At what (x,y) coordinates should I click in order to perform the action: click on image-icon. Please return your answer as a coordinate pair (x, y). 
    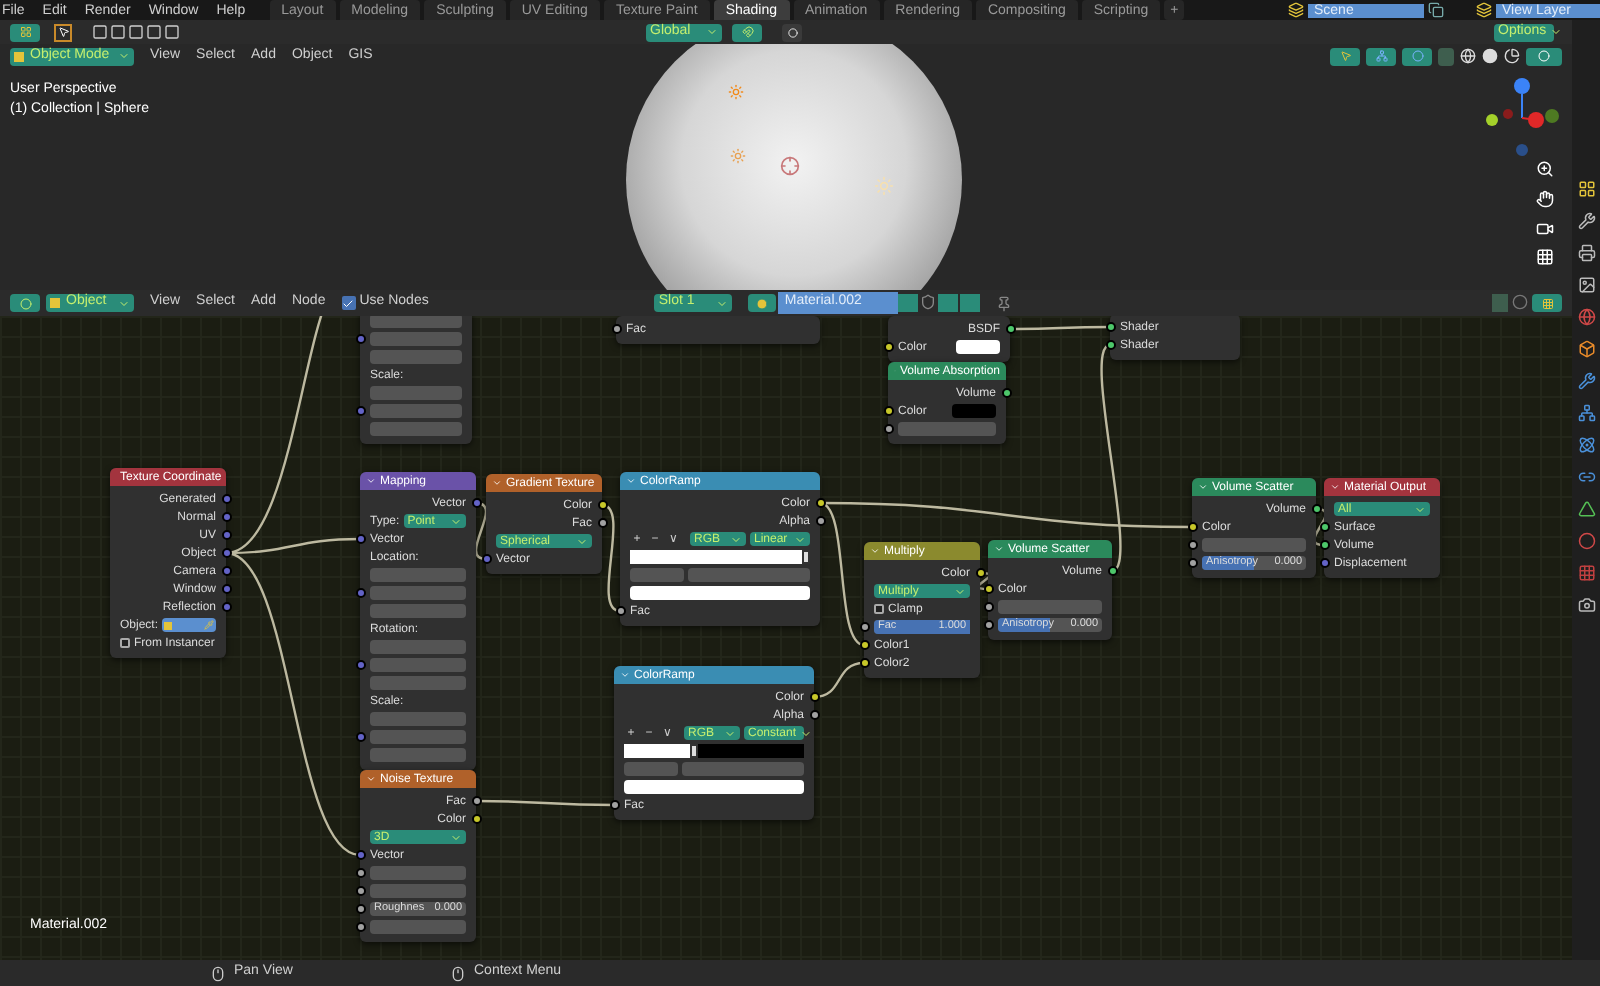
    Looking at the image, I should click on (1586, 285).